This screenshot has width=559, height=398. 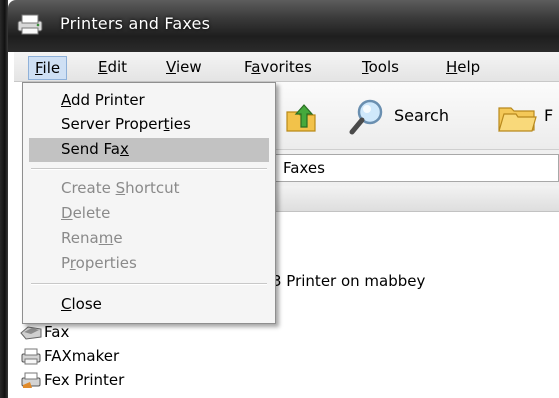 I want to click on folders-icon, so click(x=517, y=117).